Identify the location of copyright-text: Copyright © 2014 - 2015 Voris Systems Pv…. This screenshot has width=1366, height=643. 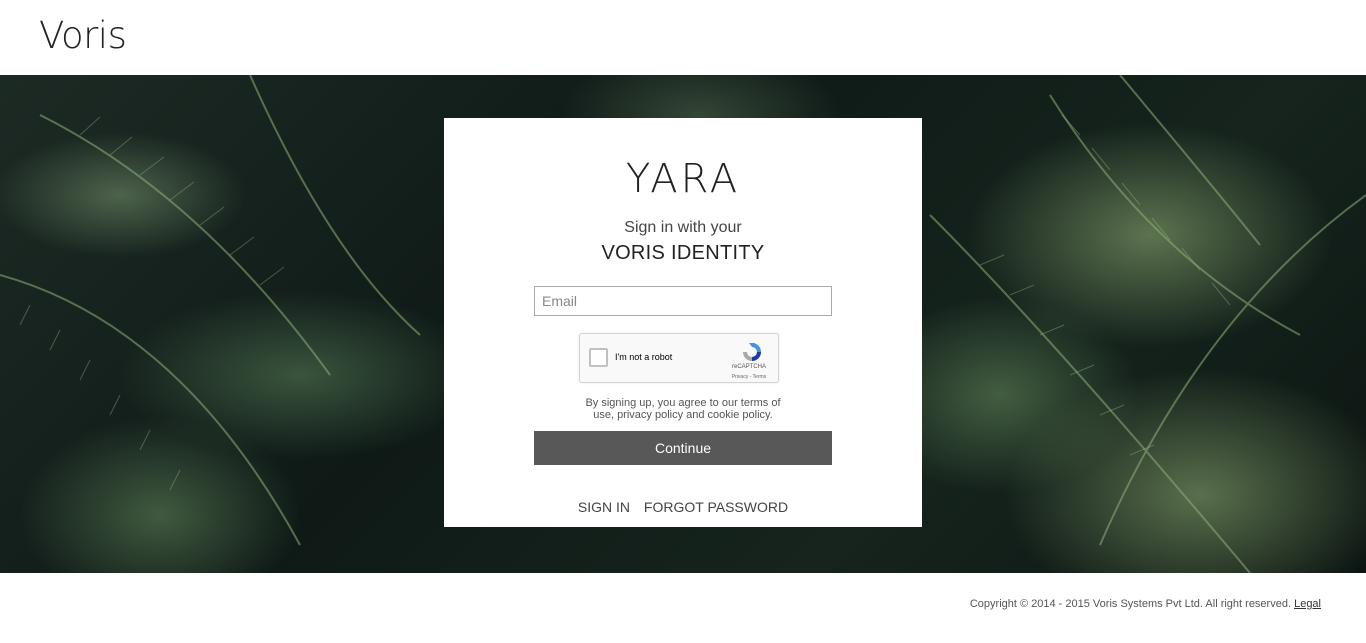
(1130, 604).